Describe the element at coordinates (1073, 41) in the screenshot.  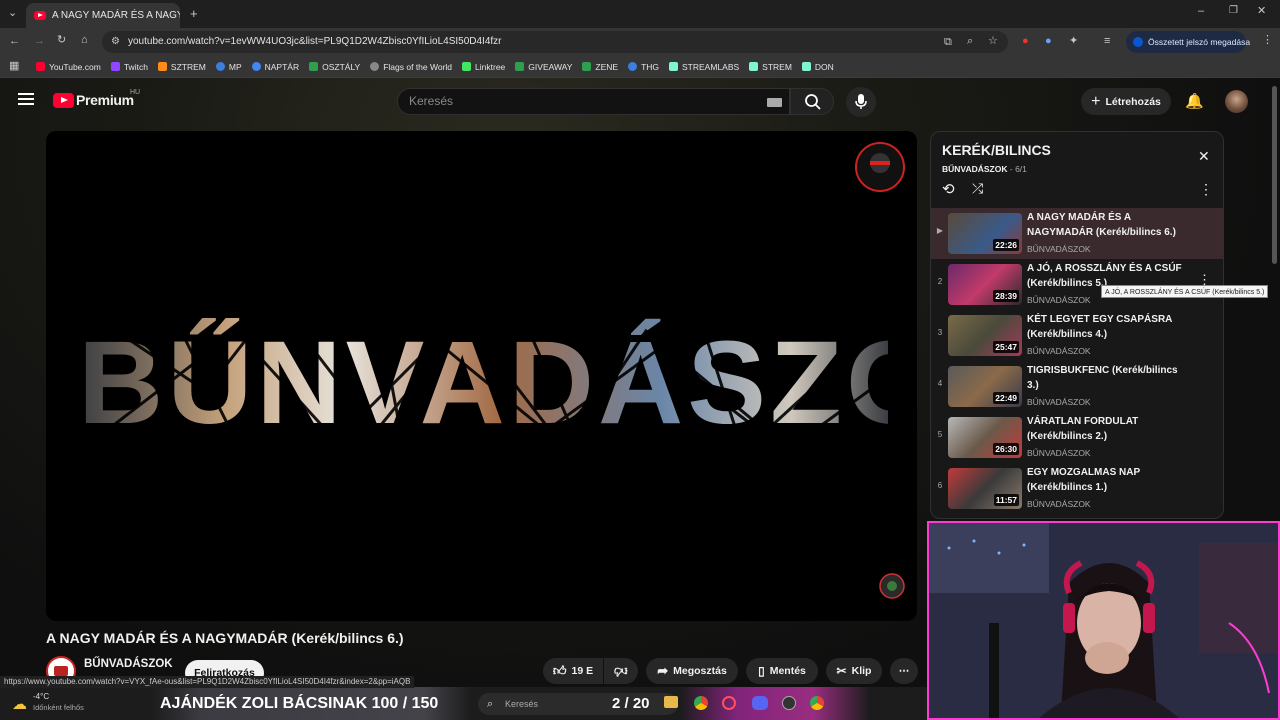
I see `extensions-icon: ✦` at that location.